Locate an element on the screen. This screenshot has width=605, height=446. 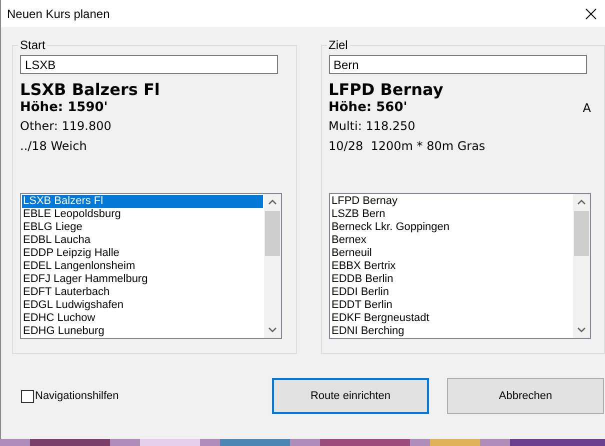
search-field: LSXB is located at coordinates (149, 64).